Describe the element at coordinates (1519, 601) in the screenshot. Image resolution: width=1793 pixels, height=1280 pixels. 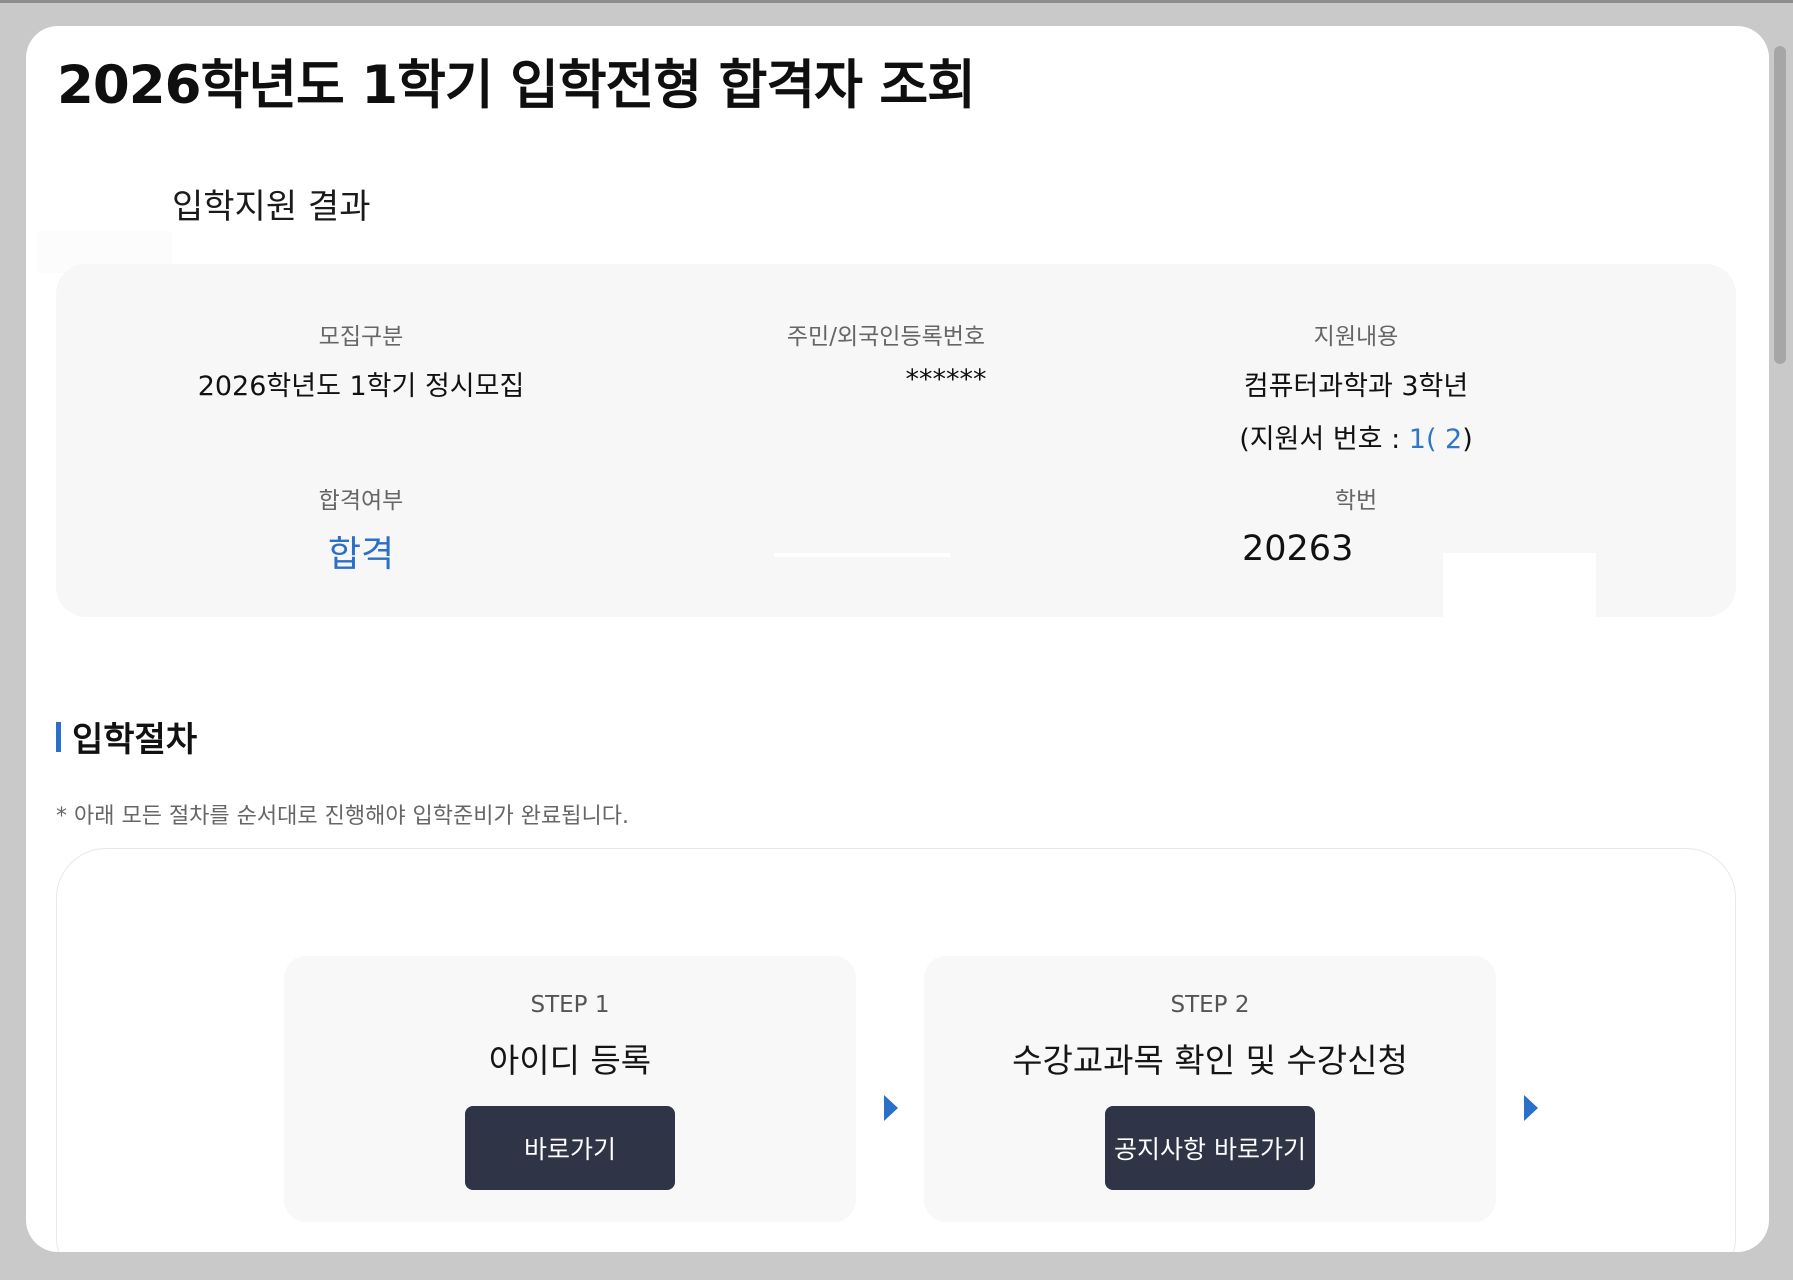
I see `redaction-mask` at that location.